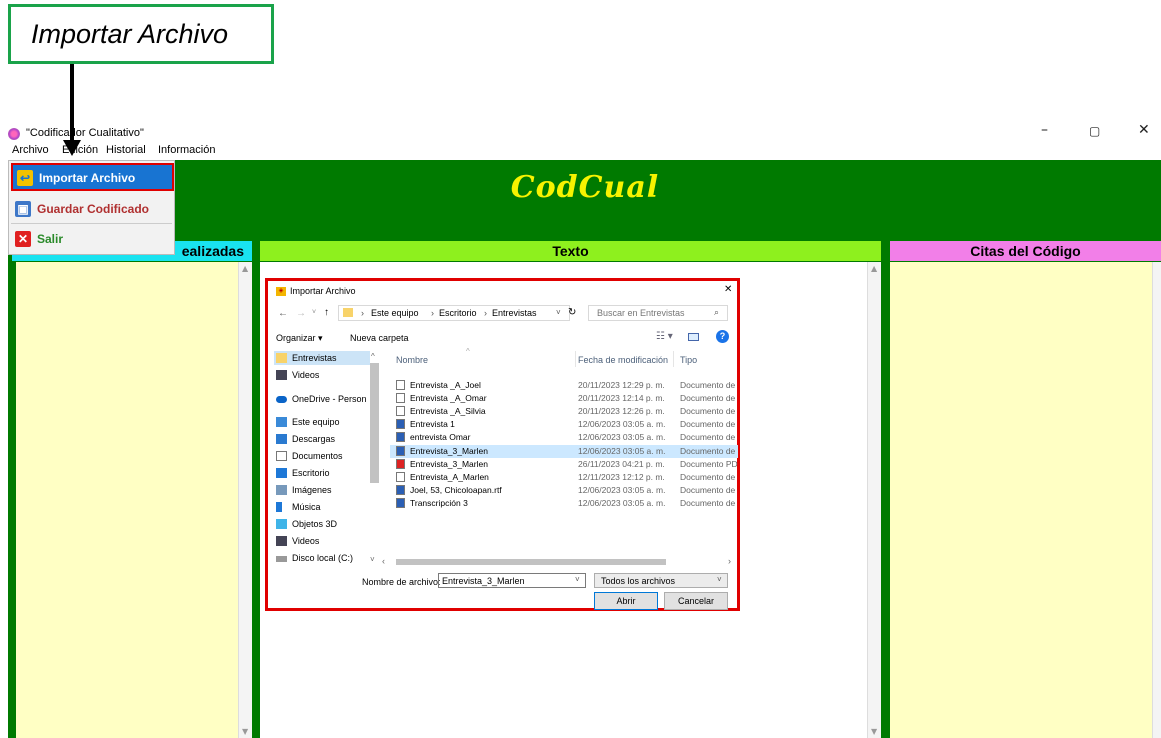 The width and height of the screenshot is (1161, 738). I want to click on nav-item: Documentos, so click(309, 456).